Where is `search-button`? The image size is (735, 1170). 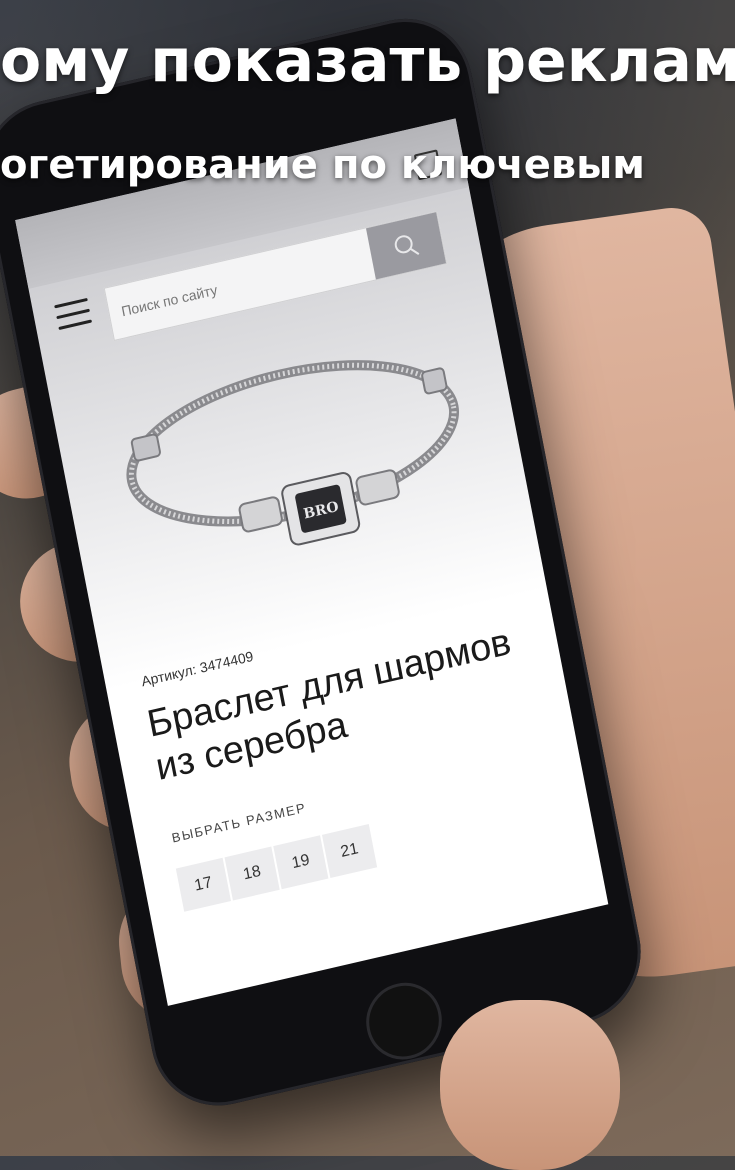 search-button is located at coordinates (406, 246).